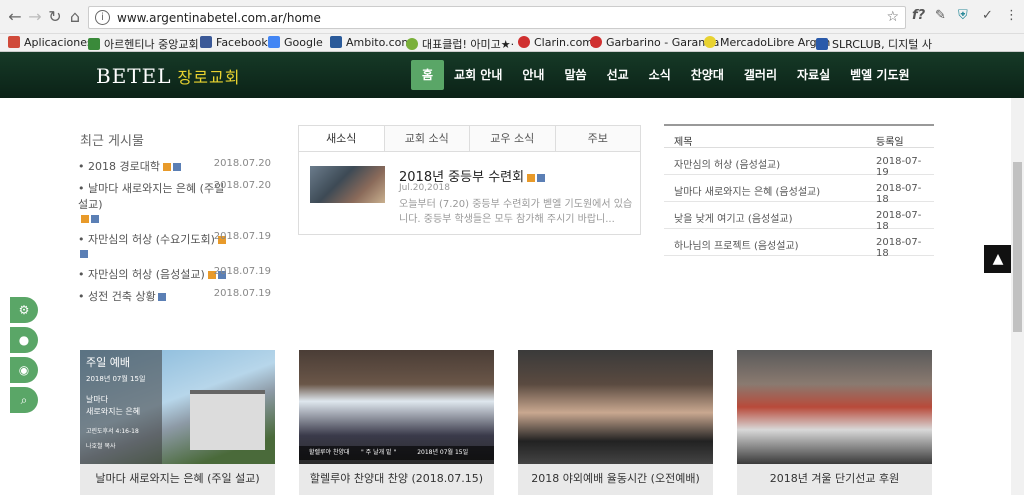  I want to click on home-icon: ⌂, so click(75, 17).